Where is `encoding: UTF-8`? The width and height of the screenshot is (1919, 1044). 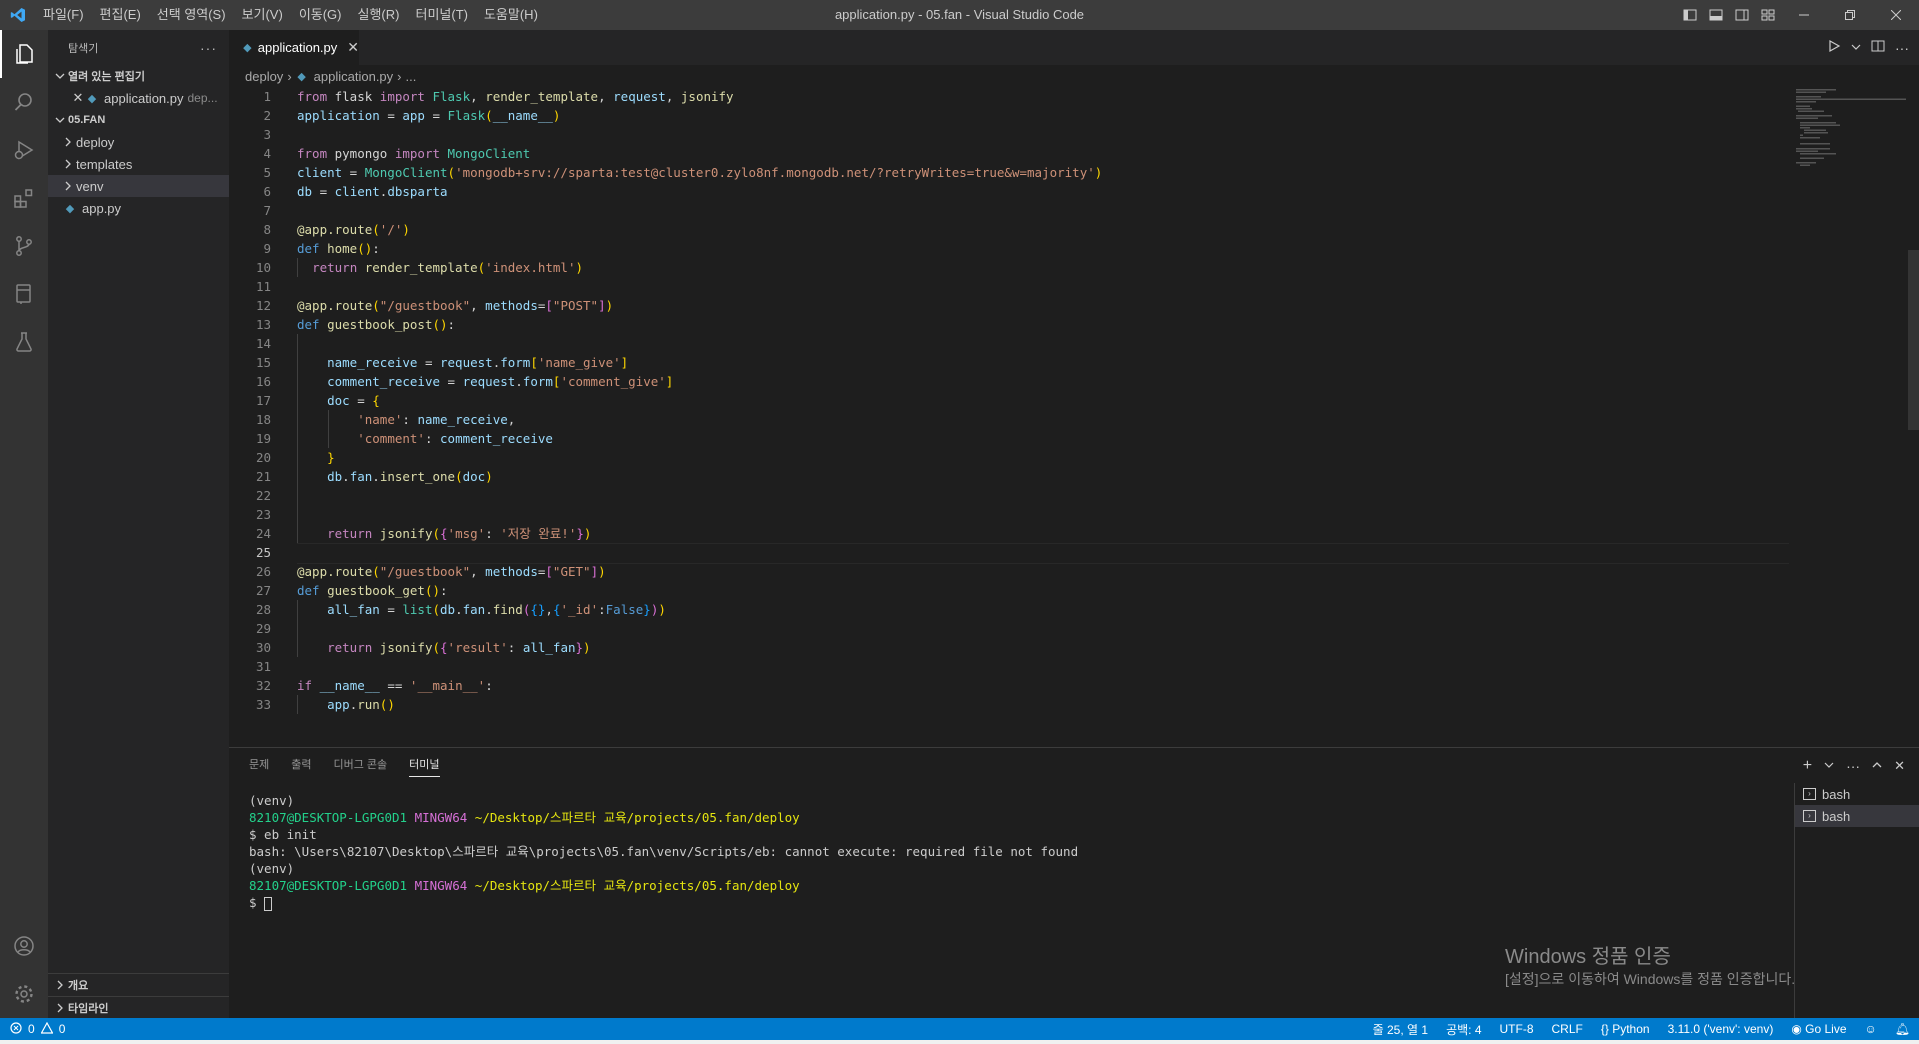 encoding: UTF-8 is located at coordinates (1517, 1029).